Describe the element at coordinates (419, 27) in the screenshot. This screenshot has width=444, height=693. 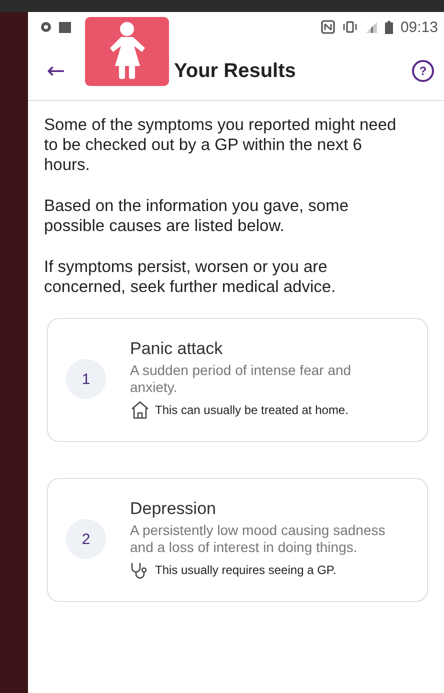
I see `clock: 09:13` at that location.